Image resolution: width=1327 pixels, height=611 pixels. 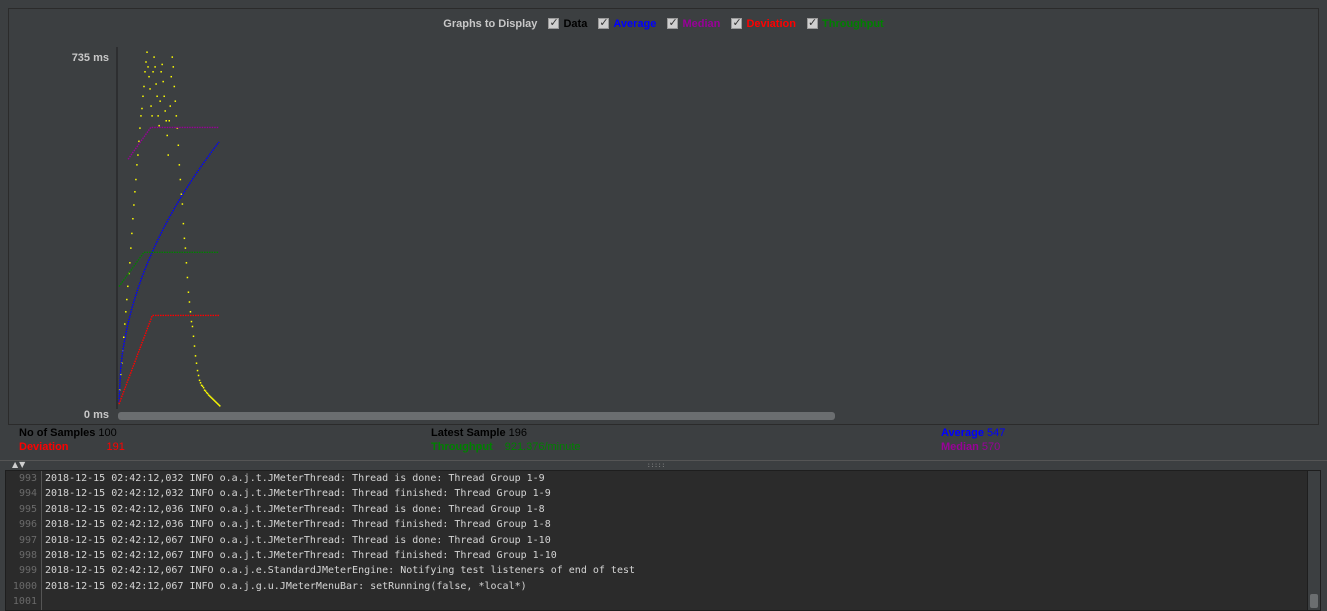 What do you see at coordinates (996, 433) in the screenshot?
I see `average-value: 547` at bounding box center [996, 433].